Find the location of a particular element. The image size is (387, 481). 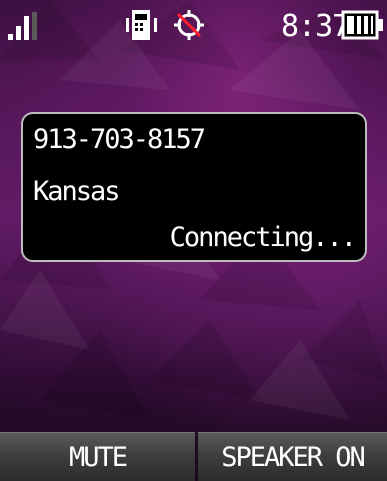

gps-off-icon is located at coordinates (189, 25).